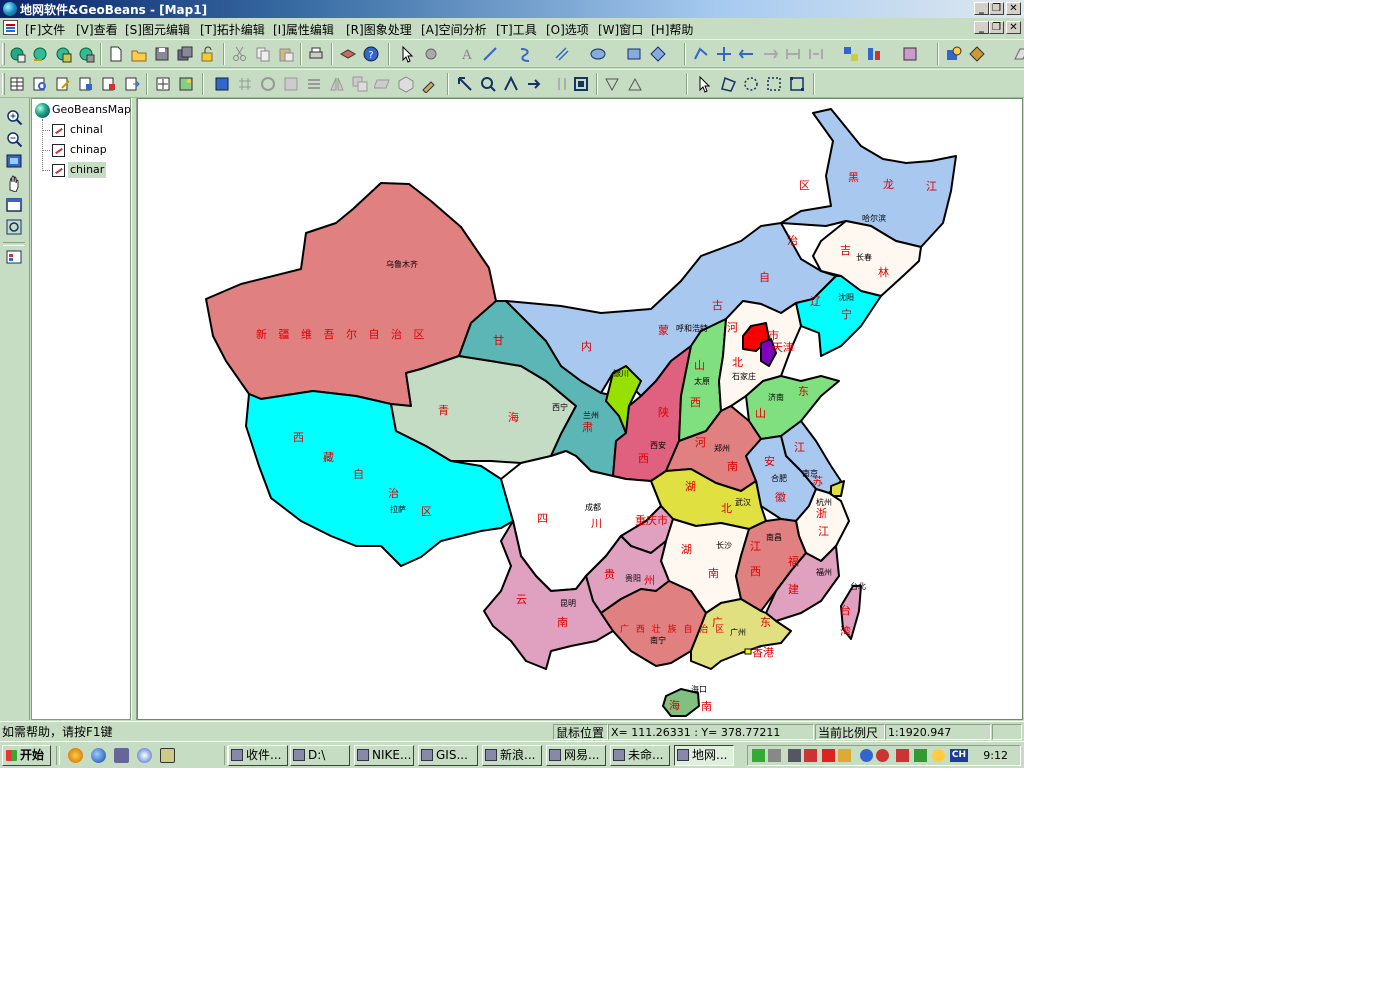  I want to click on language-indicator: CH, so click(959, 755).